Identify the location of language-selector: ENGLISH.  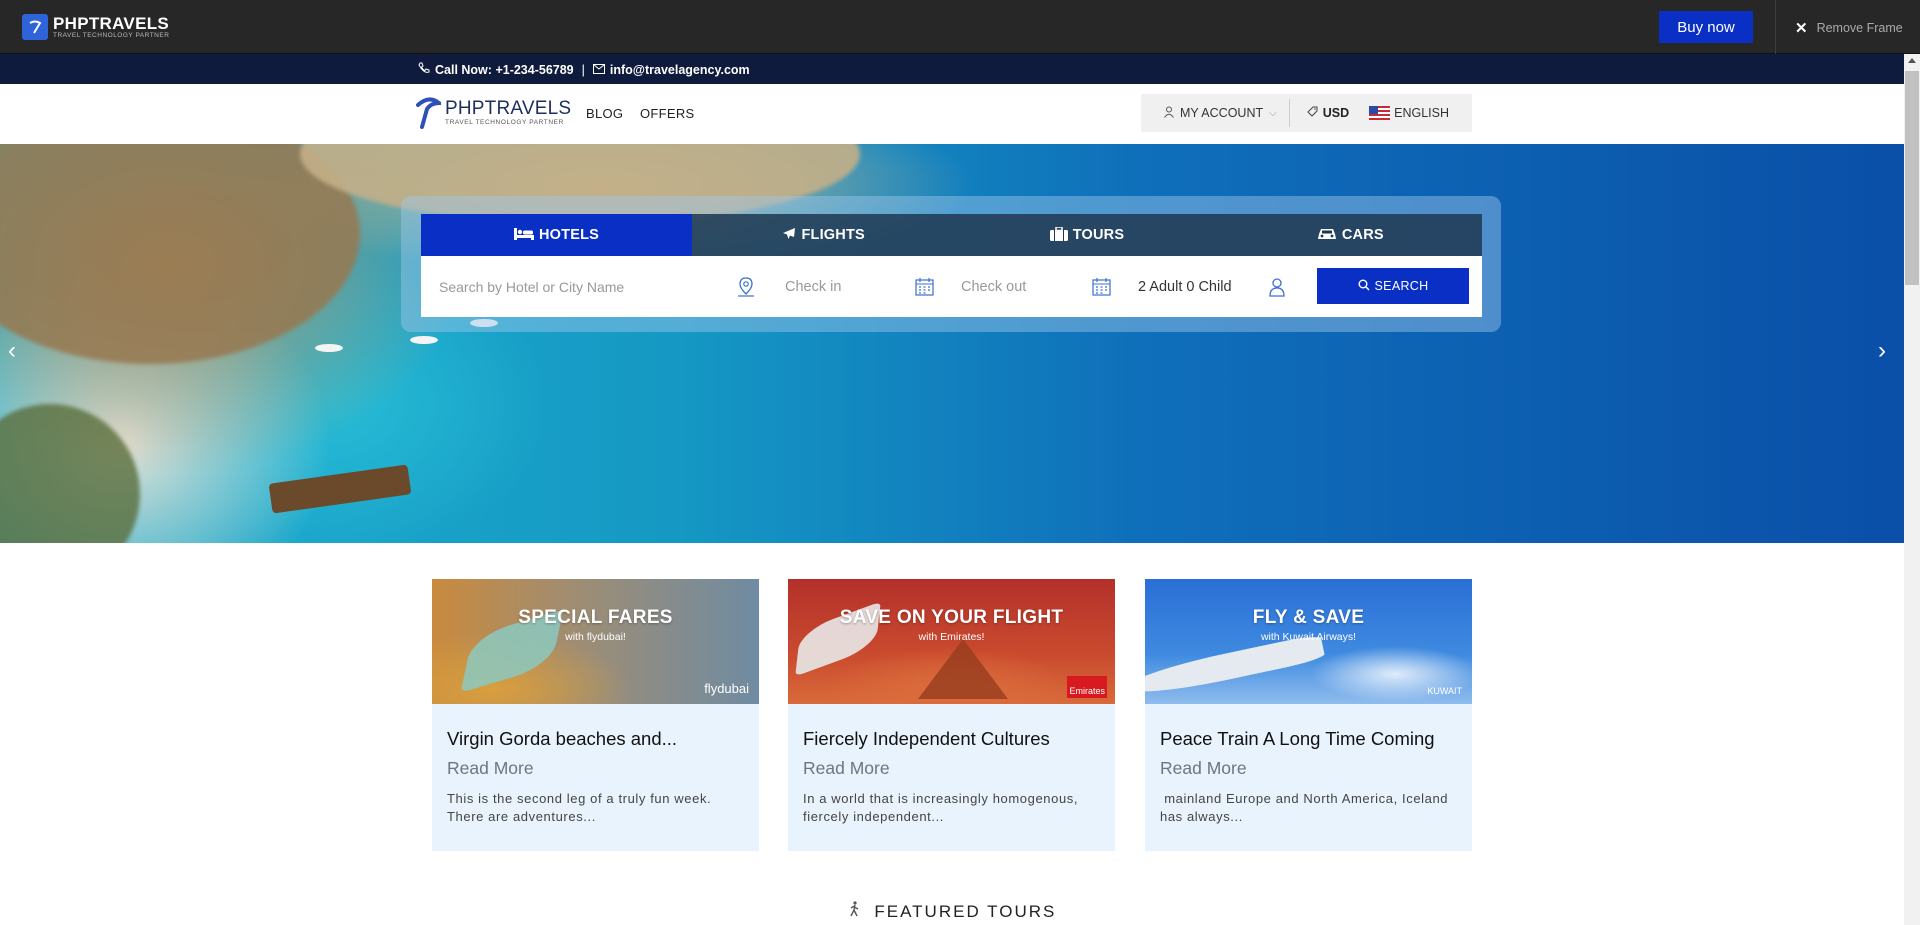
(1409, 113).